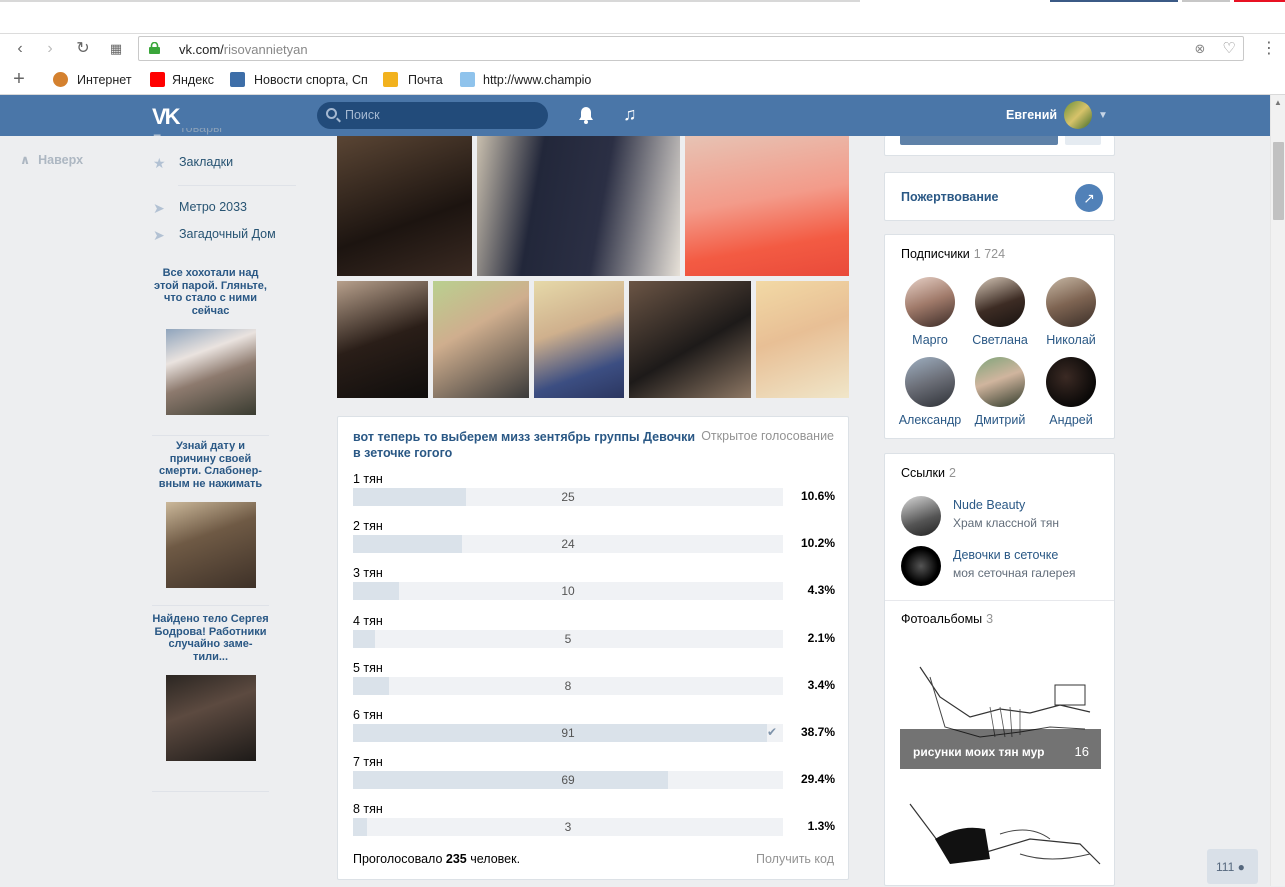 This screenshot has width=1285, height=887. What do you see at coordinates (1103, 115) in the screenshot?
I see `chevron-down-icon: ▼` at bounding box center [1103, 115].